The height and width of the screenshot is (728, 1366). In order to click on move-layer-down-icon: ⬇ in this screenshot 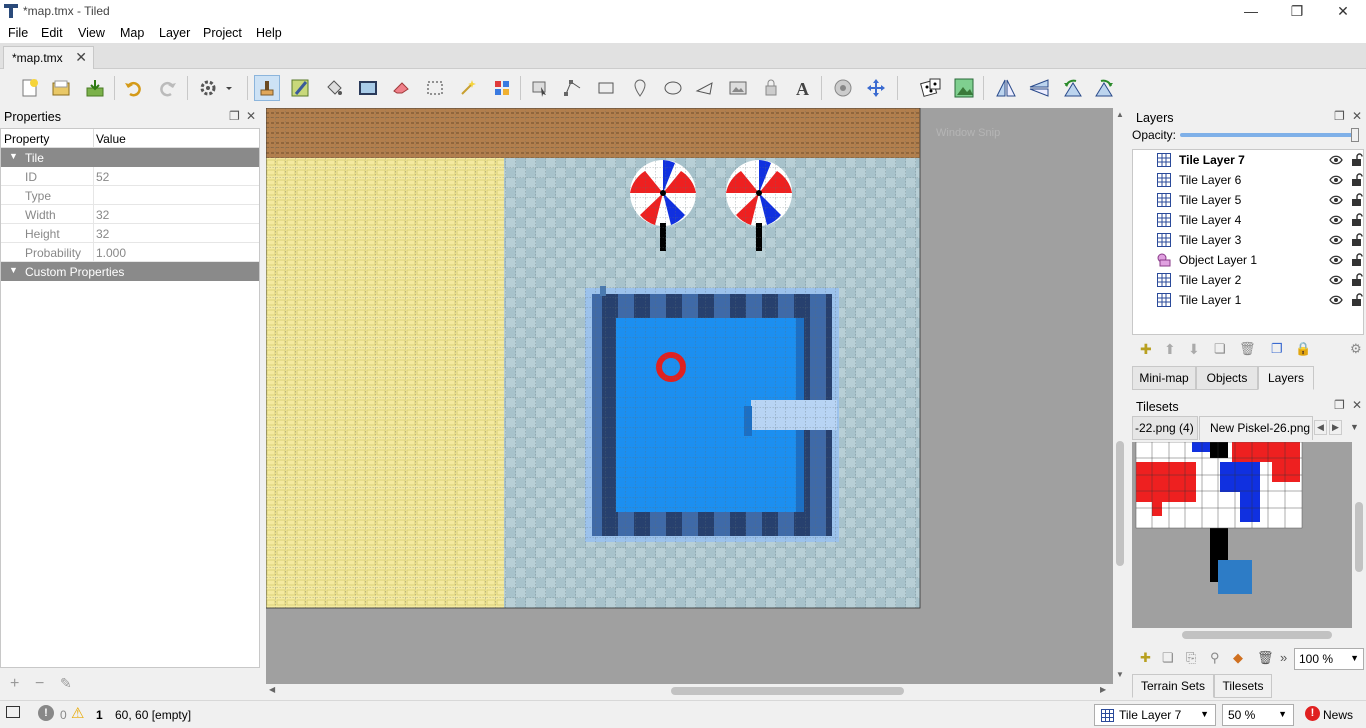, I will do `click(1194, 349)`.